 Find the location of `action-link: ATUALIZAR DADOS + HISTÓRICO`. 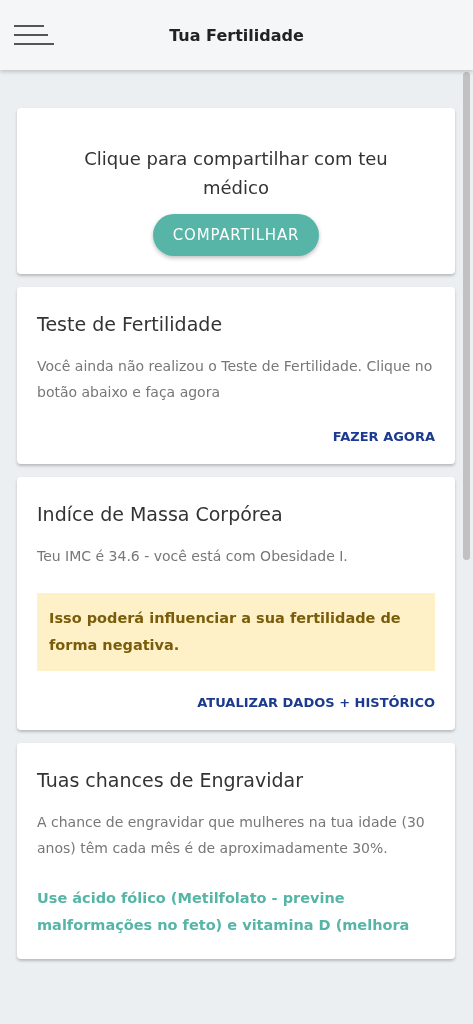

action-link: ATUALIZAR DADOS + HISTÓRICO is located at coordinates (316, 702).